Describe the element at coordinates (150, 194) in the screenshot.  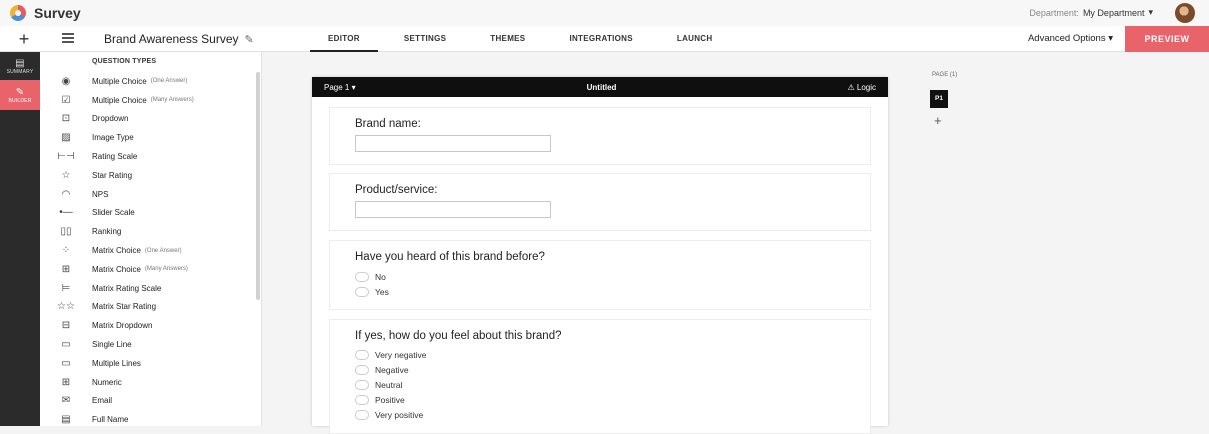
I see `question-type-nps: ◠ NPS` at that location.